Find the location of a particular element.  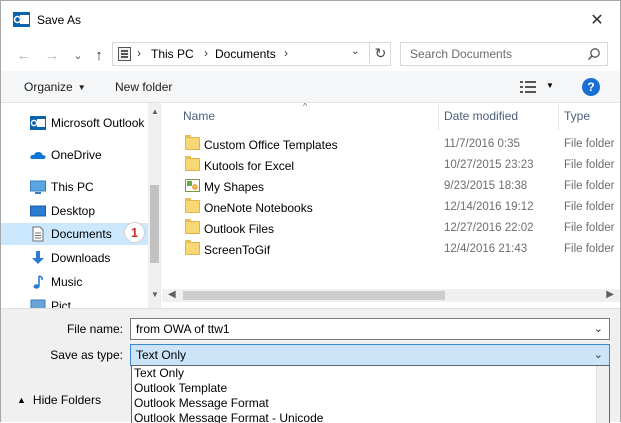

file-name-combobox: from OWA of ttw1 ⌄ is located at coordinates (370, 329).